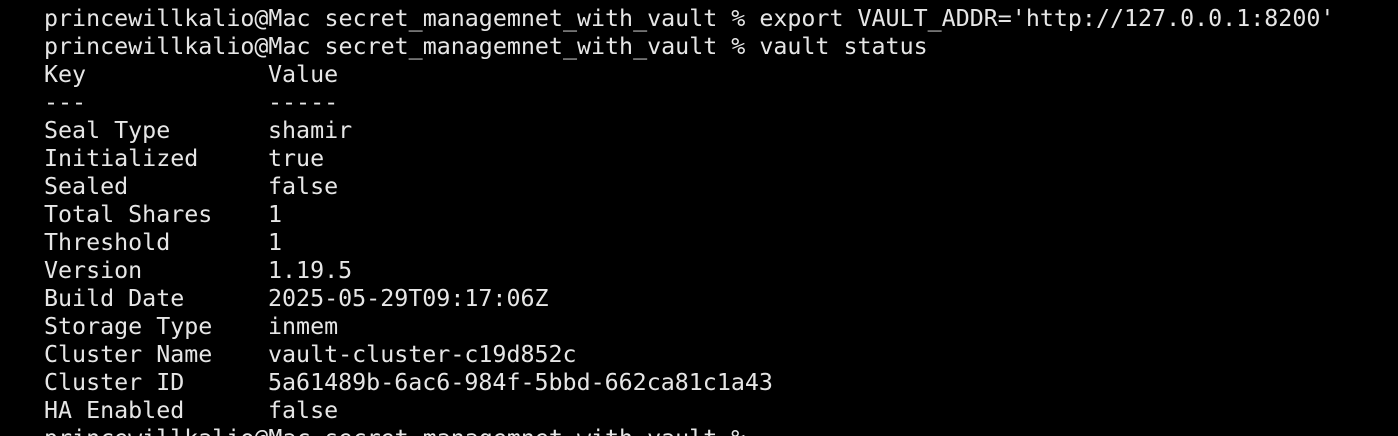 This screenshot has width=1398, height=436. Describe the element at coordinates (114, 298) in the screenshot. I see `status-key: Build Date` at that location.